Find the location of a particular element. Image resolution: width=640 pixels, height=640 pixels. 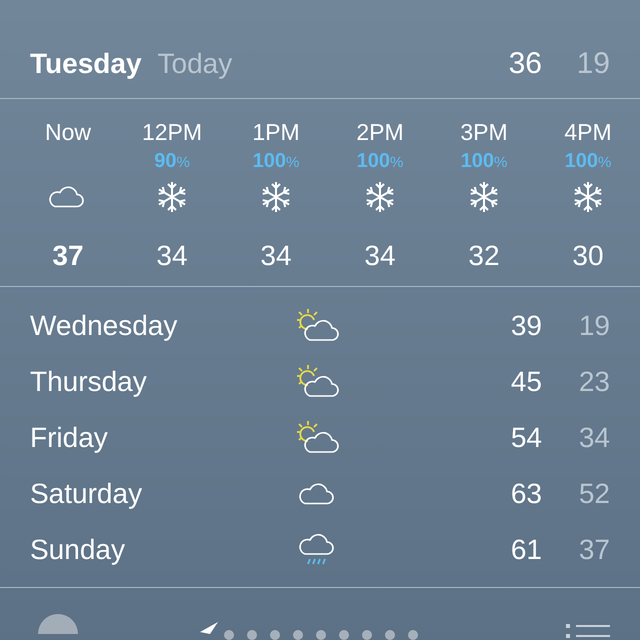

hour-label: 12PM is located at coordinates (172, 132).